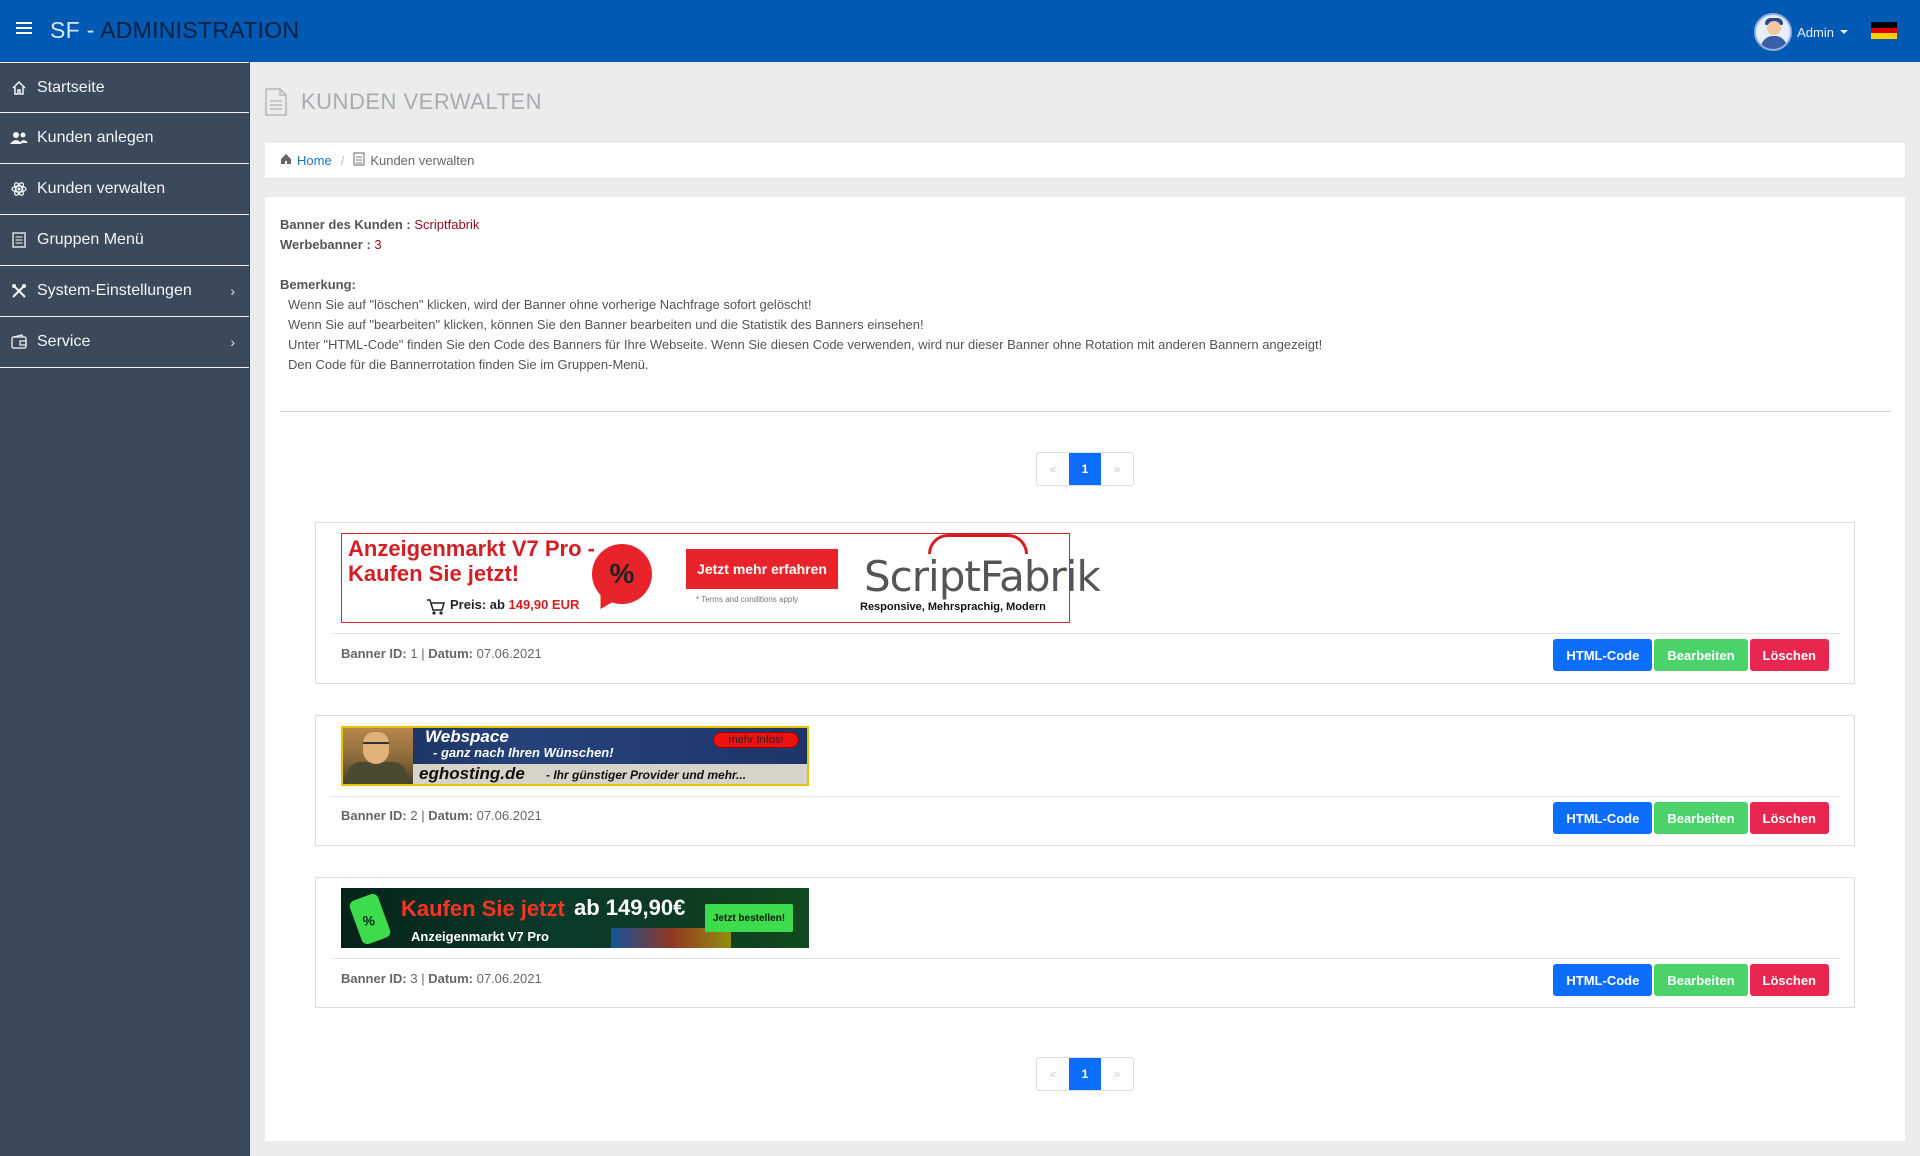  I want to click on breadcrumb-home-link: Home, so click(314, 160).